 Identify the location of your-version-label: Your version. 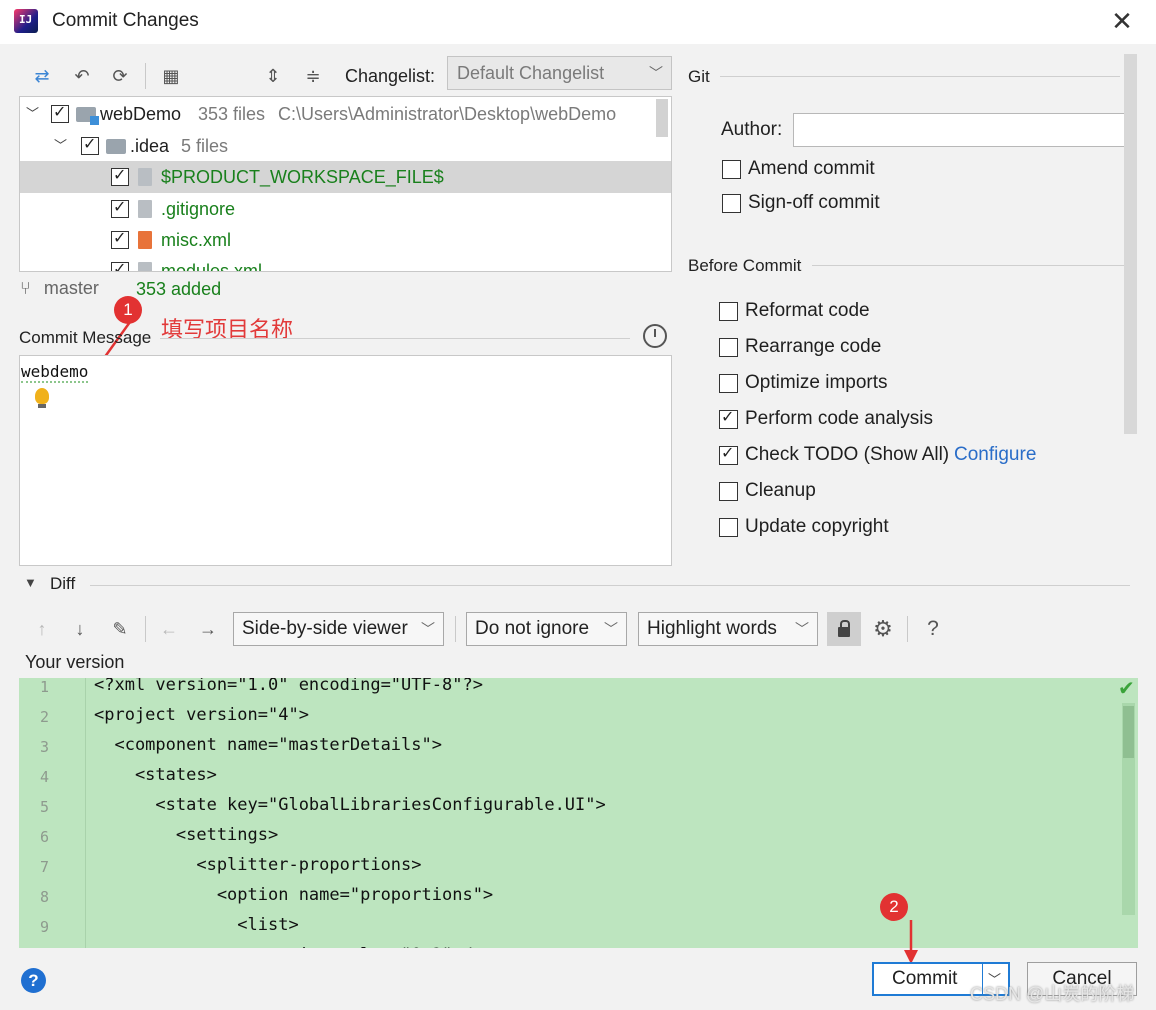
(75, 662).